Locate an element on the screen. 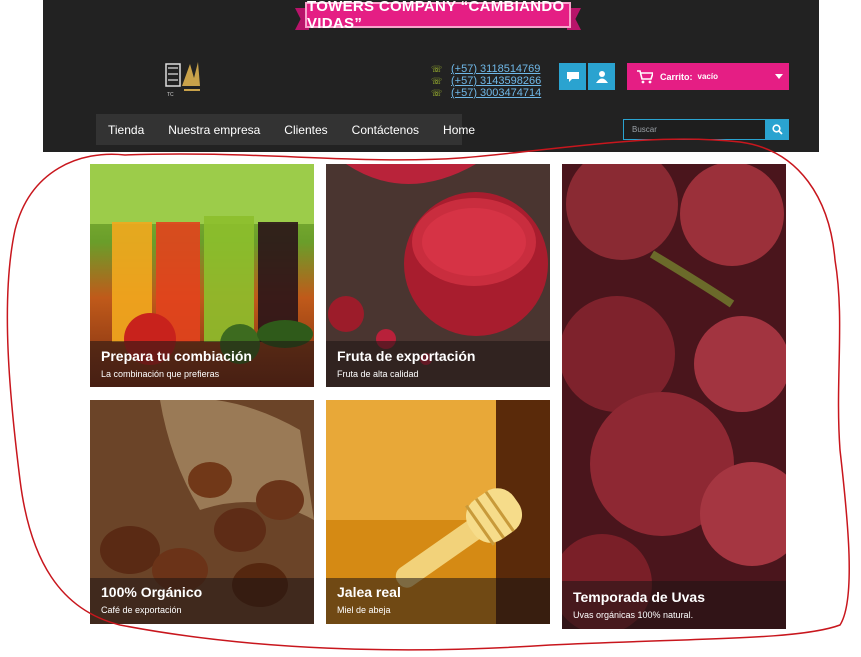  phone-link: (+57) 3118514769 is located at coordinates (495, 69).